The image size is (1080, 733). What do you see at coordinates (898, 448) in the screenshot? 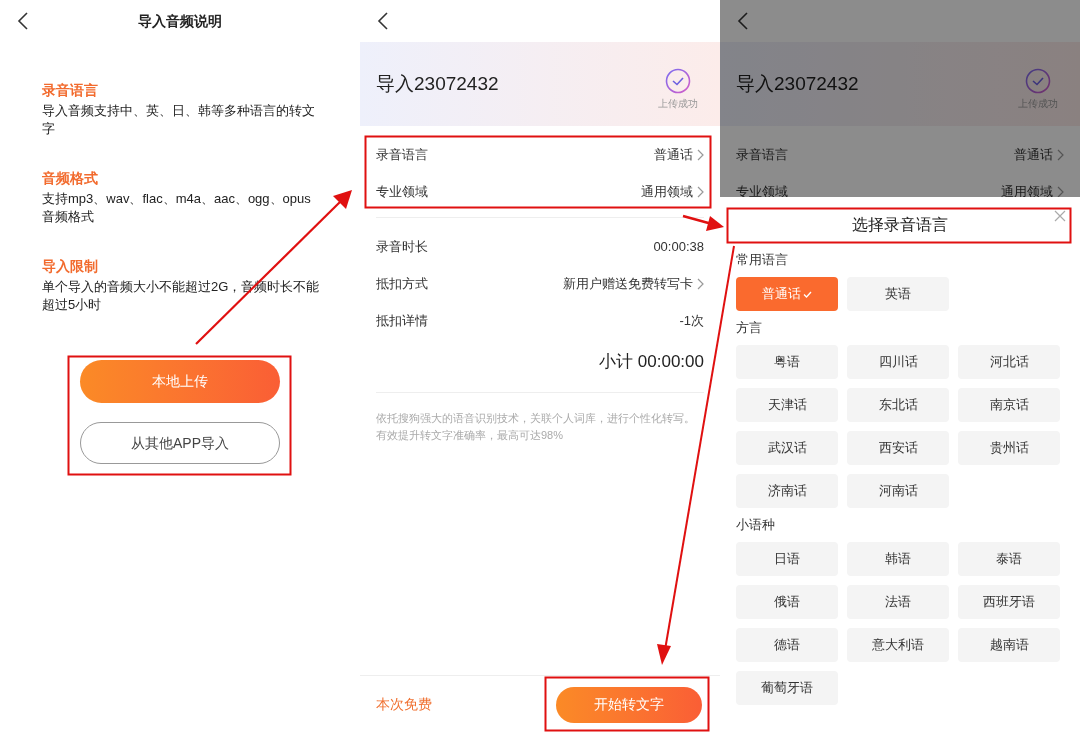
I see `language-option: 西安话` at bounding box center [898, 448].